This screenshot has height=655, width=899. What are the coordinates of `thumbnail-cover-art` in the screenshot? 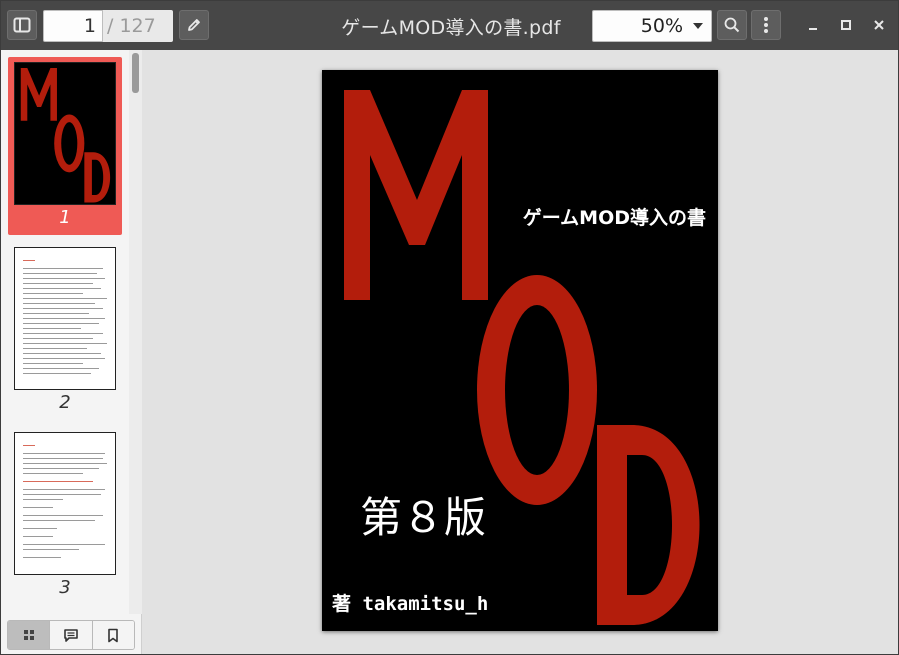 It's located at (65, 133).